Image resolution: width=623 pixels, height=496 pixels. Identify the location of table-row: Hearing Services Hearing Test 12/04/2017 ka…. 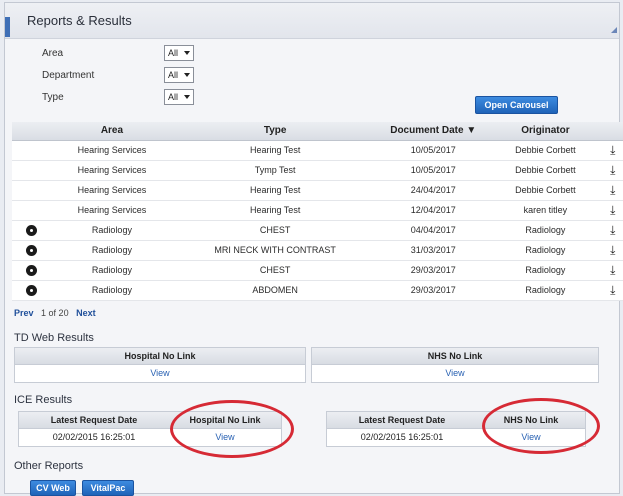
(317, 210).